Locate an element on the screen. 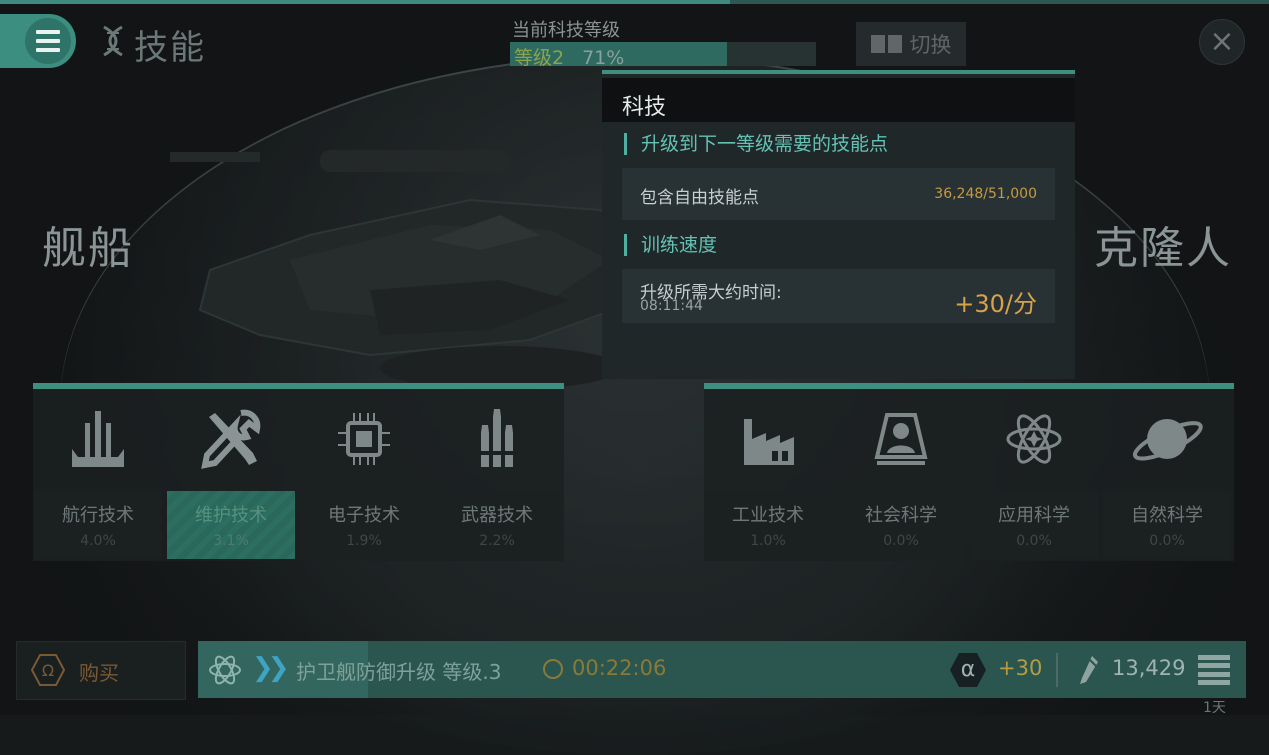 The image size is (1269, 755). category-label-box: 维护技术 3.1% is located at coordinates (231, 525).